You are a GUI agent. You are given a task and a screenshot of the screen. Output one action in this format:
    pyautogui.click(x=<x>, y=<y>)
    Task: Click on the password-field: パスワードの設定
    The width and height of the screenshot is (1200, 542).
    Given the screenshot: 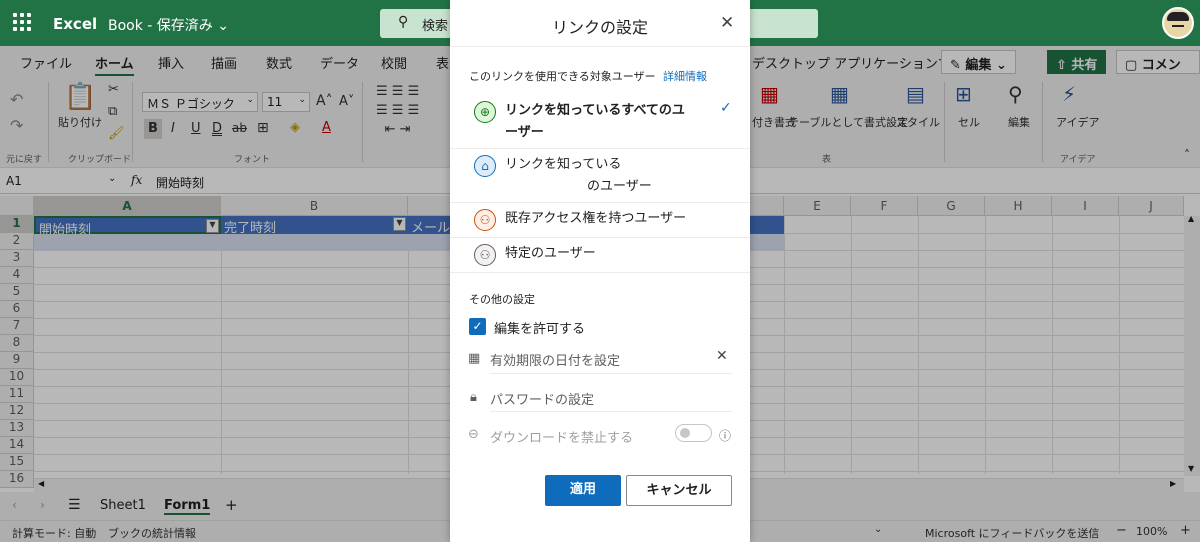 What is the action you would take?
    pyautogui.click(x=542, y=398)
    